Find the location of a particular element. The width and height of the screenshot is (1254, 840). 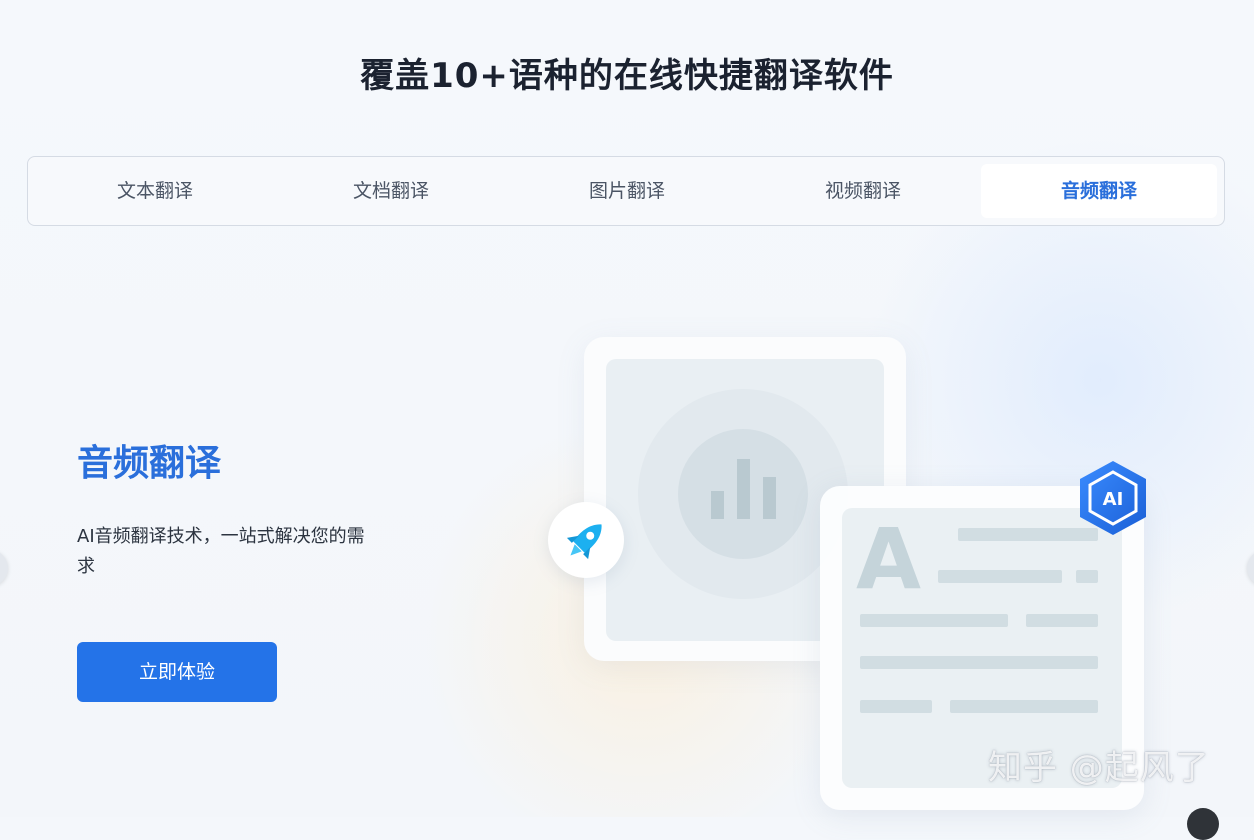

feature-title: 音频翻译 is located at coordinates (149, 463).